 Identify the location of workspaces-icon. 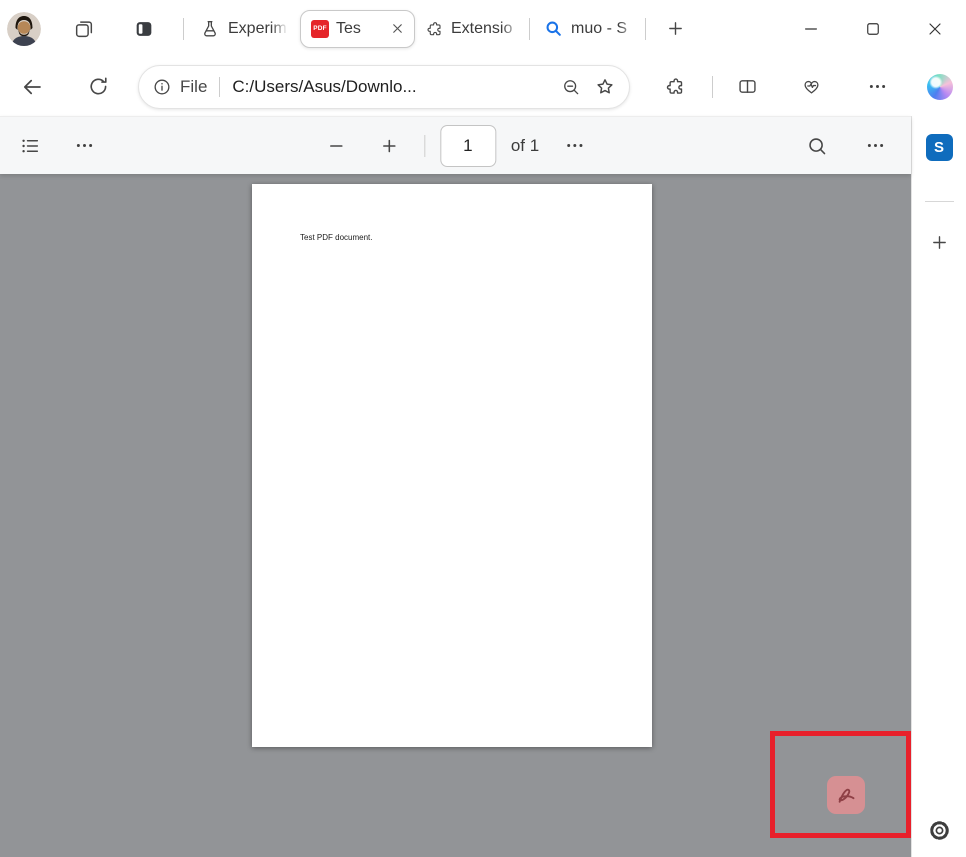
(84, 28).